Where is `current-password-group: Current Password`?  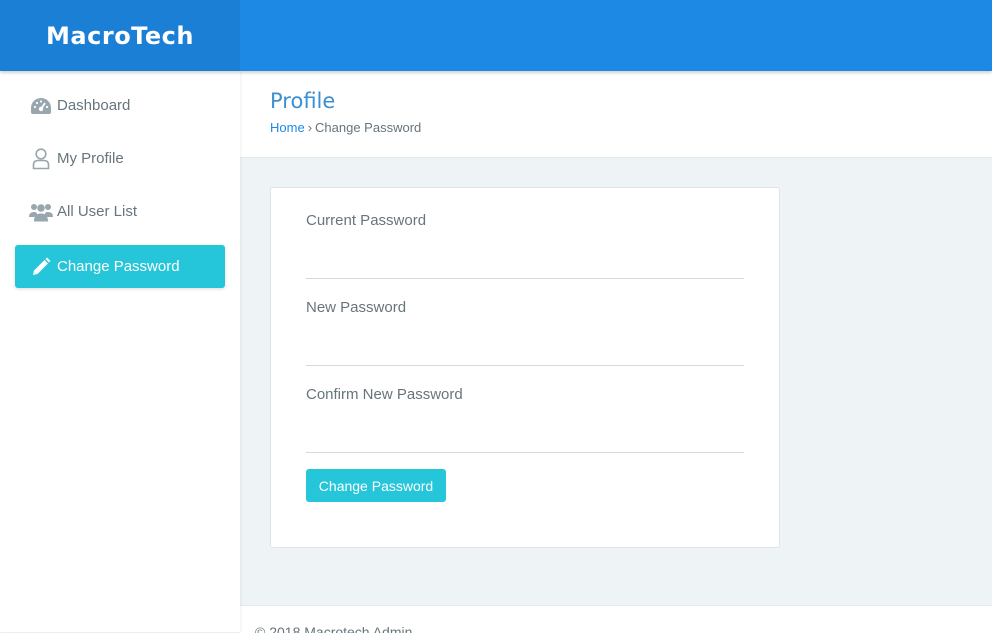
current-password-group: Current Password is located at coordinates (525, 245).